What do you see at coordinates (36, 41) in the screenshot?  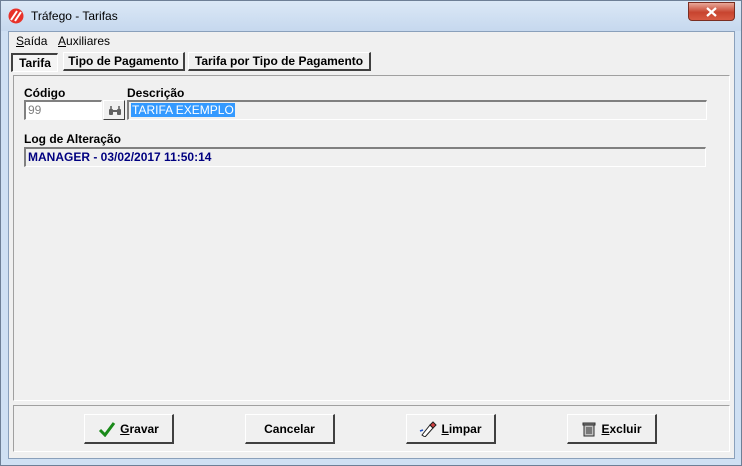 I see `menu-saida-label: aída` at bounding box center [36, 41].